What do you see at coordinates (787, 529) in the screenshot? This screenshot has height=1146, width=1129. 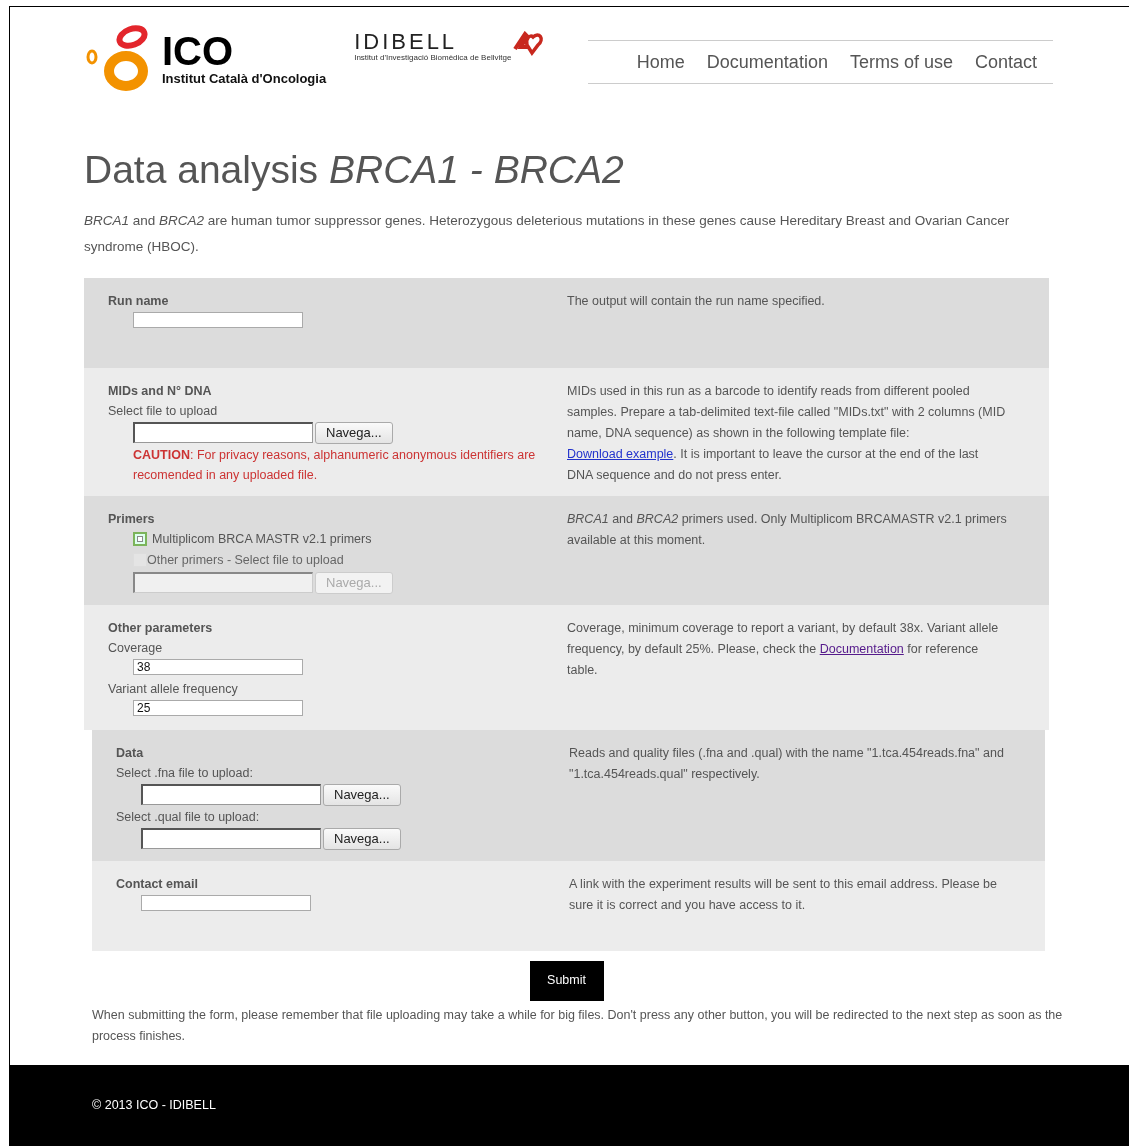 I see `help-text: BRCA1 and BRCA2 primers used. Only Multiplicom BRCAMASTR v2.1 primers available at this moment.` at bounding box center [787, 529].